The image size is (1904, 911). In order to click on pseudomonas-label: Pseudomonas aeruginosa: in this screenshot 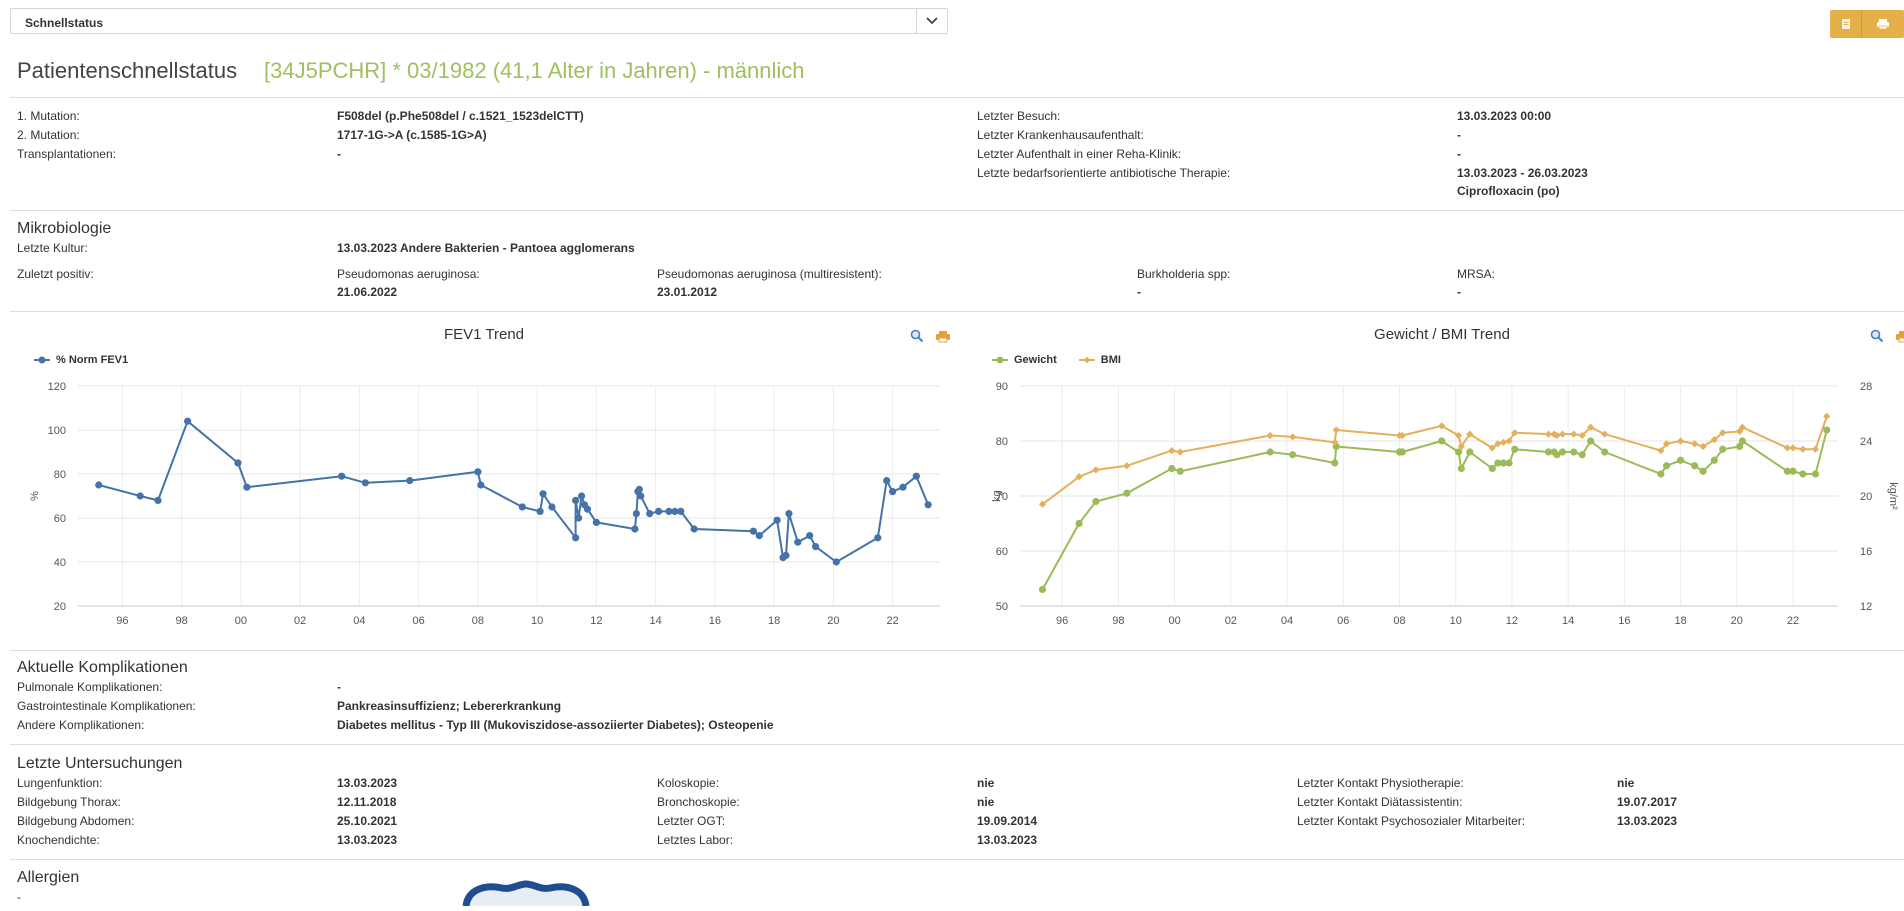, I will do `click(408, 274)`.